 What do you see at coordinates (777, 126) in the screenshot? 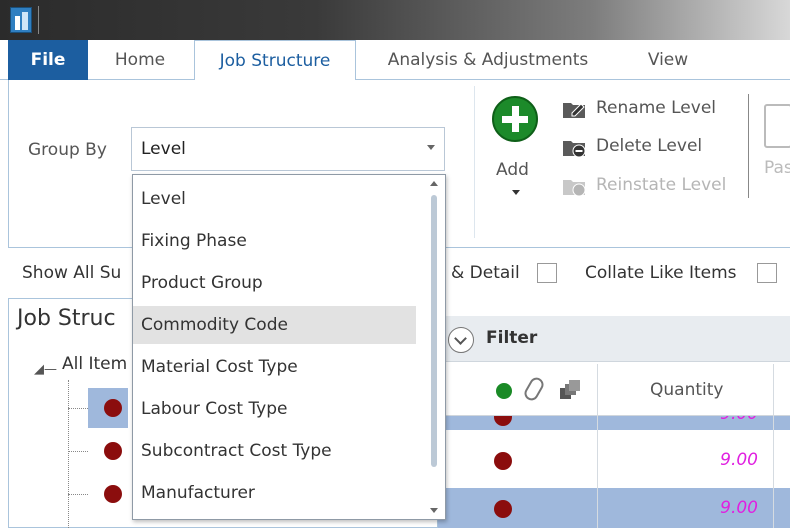
I see `clipboard-icon` at bounding box center [777, 126].